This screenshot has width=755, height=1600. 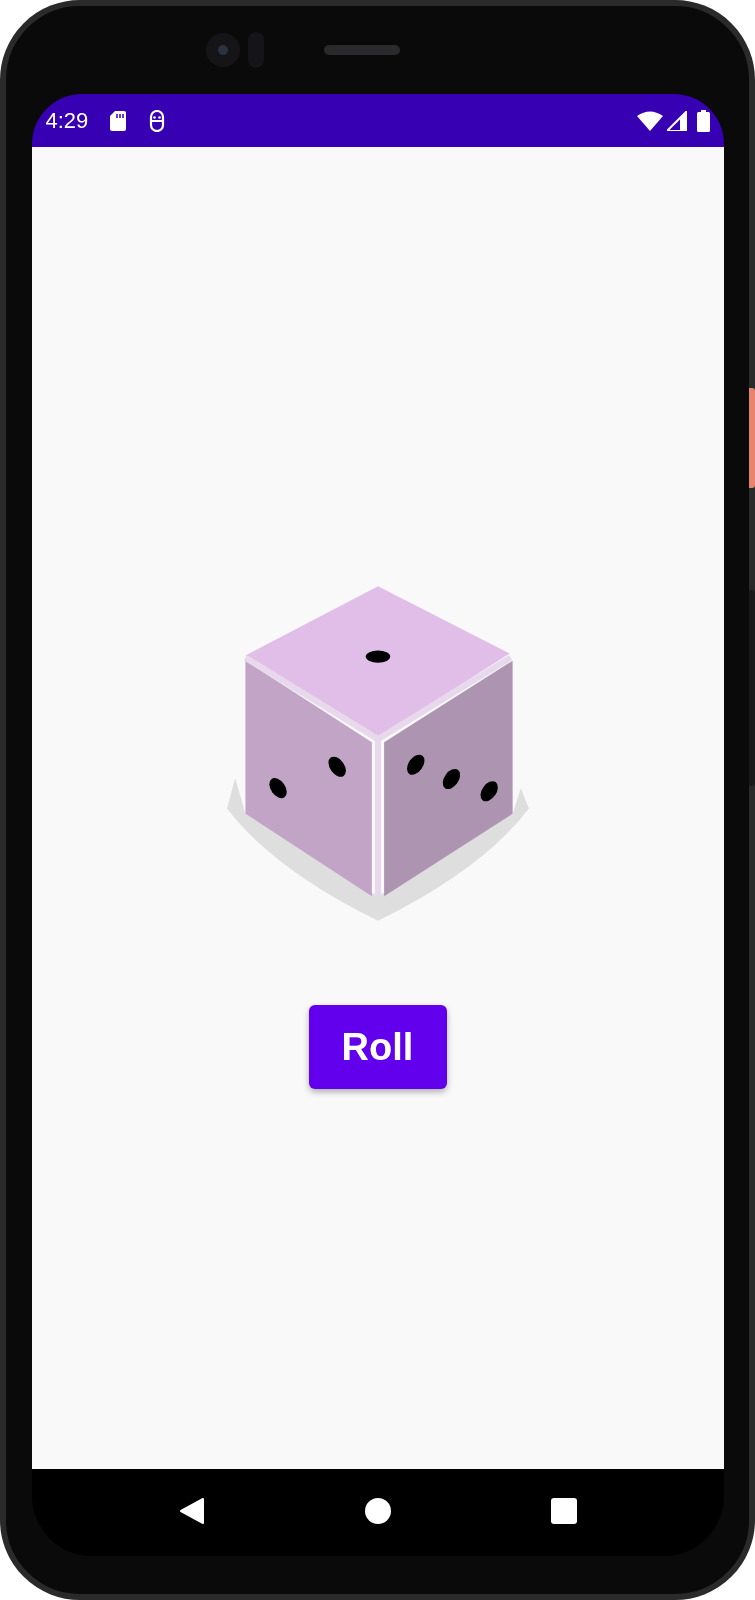 What do you see at coordinates (649, 120) in the screenshot?
I see `wifi-icon` at bounding box center [649, 120].